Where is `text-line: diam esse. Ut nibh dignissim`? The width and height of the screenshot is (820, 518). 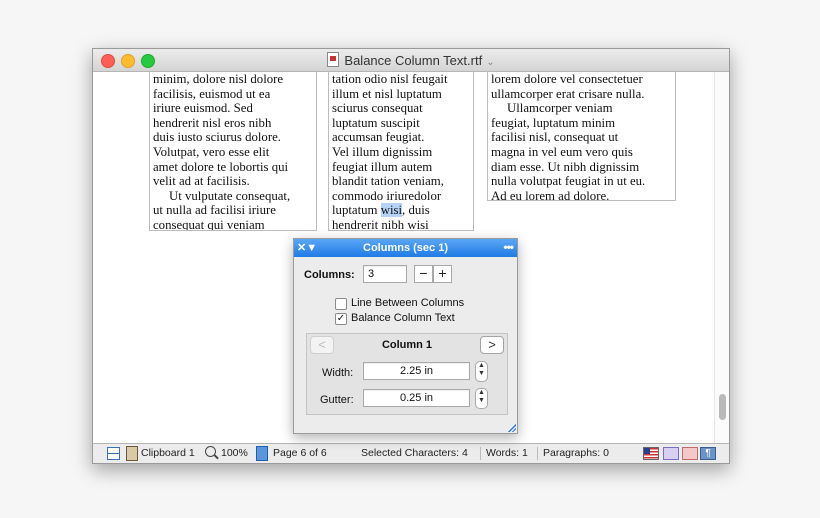 text-line: diam esse. Ut nibh dignissim is located at coordinates (565, 166).